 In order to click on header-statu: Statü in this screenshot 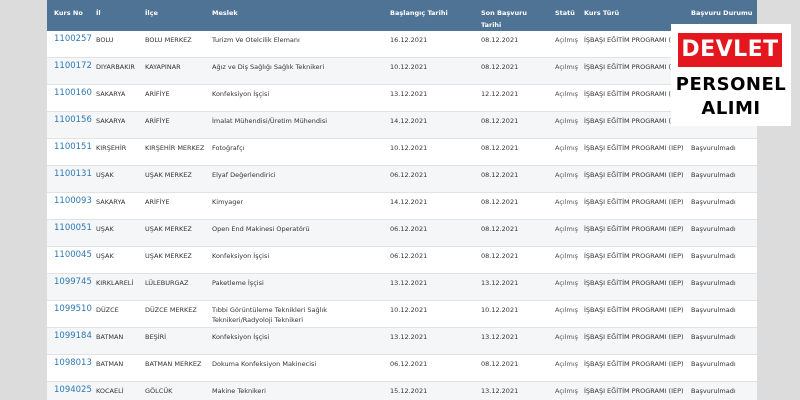, I will do `click(562, 15)`.